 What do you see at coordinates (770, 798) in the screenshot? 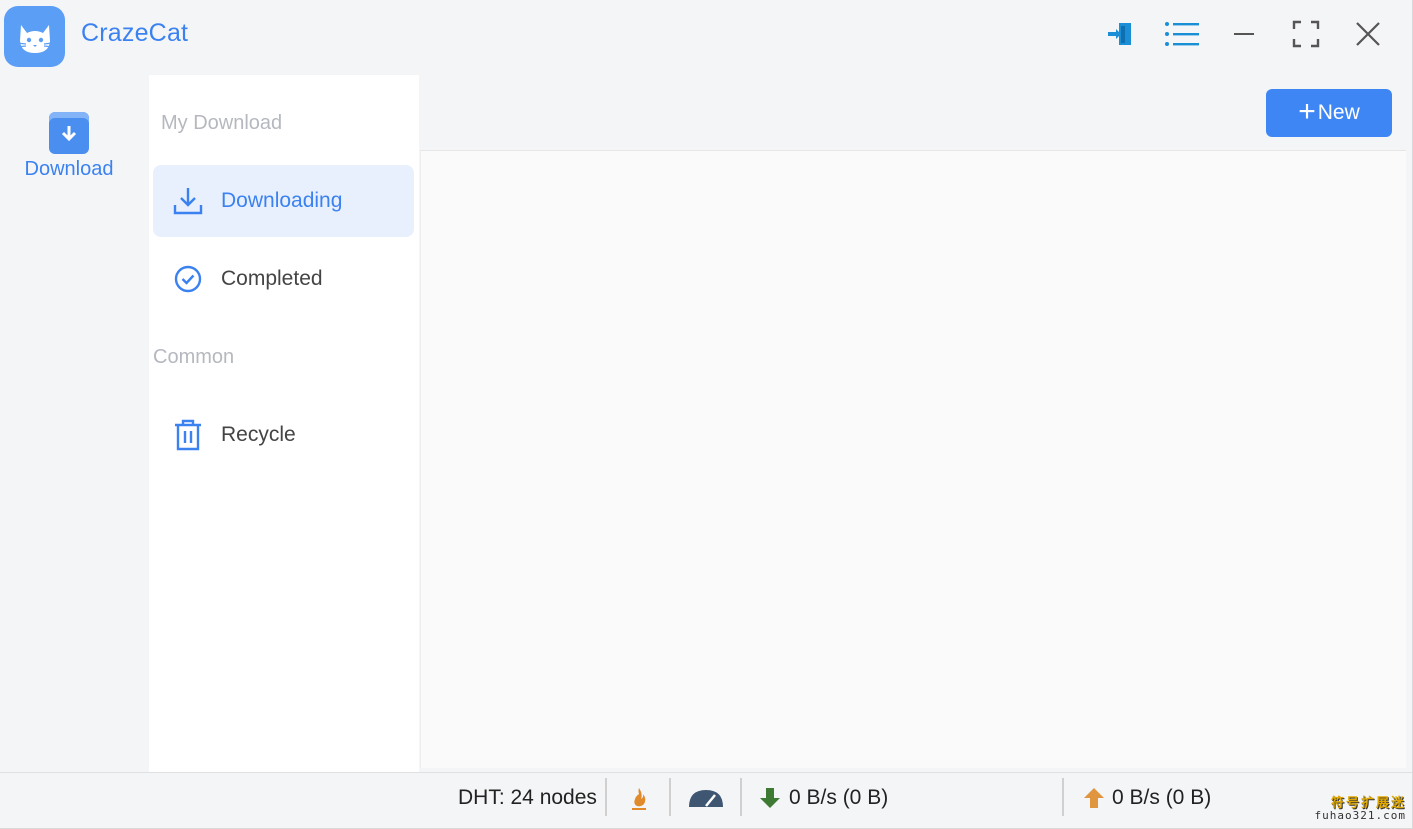
I see `download-arrow-icon` at bounding box center [770, 798].